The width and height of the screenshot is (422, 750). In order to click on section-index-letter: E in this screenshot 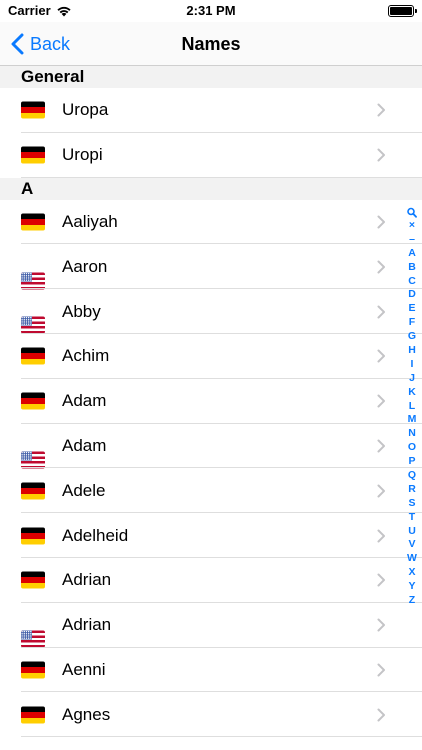, I will do `click(411, 309)`.